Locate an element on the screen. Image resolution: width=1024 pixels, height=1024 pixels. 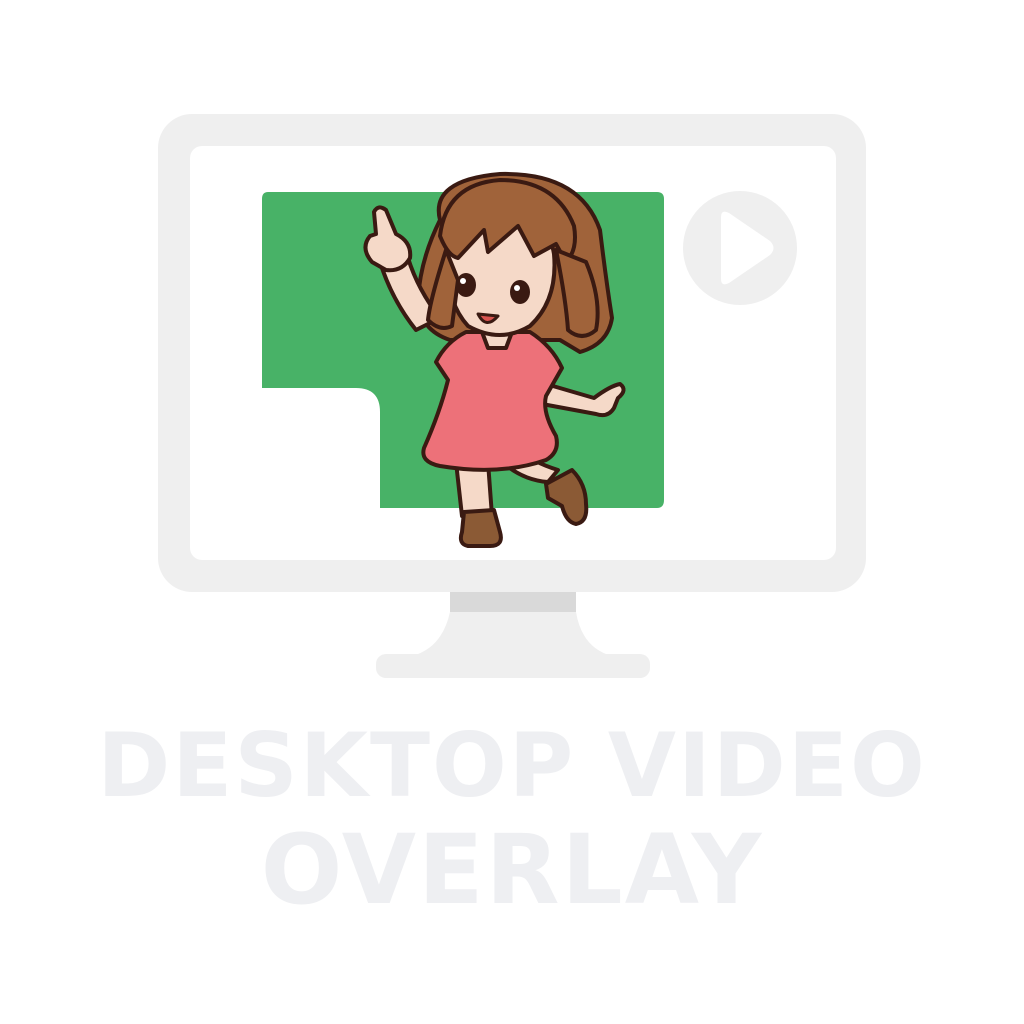
character-left-eye is located at coordinates (466, 285).